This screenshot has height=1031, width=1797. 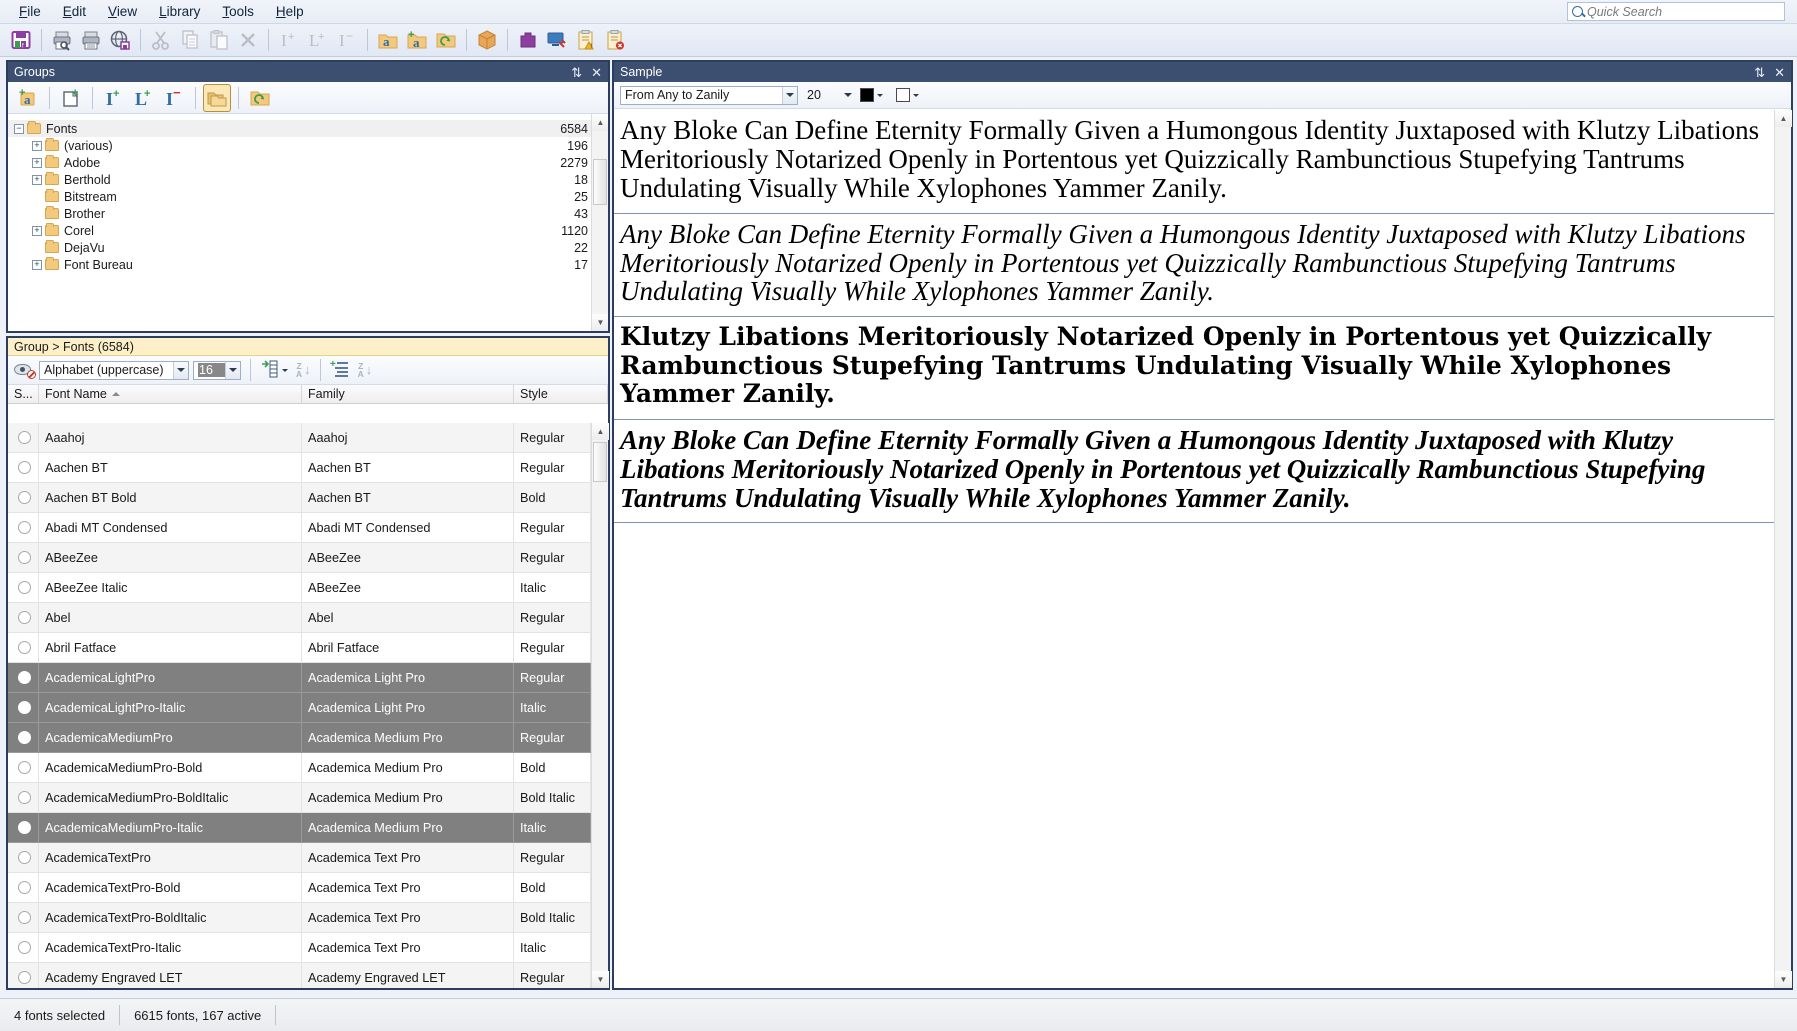 What do you see at coordinates (114, 370) in the screenshot?
I see `preview-text-combo: Alphabet (uppercase)` at bounding box center [114, 370].